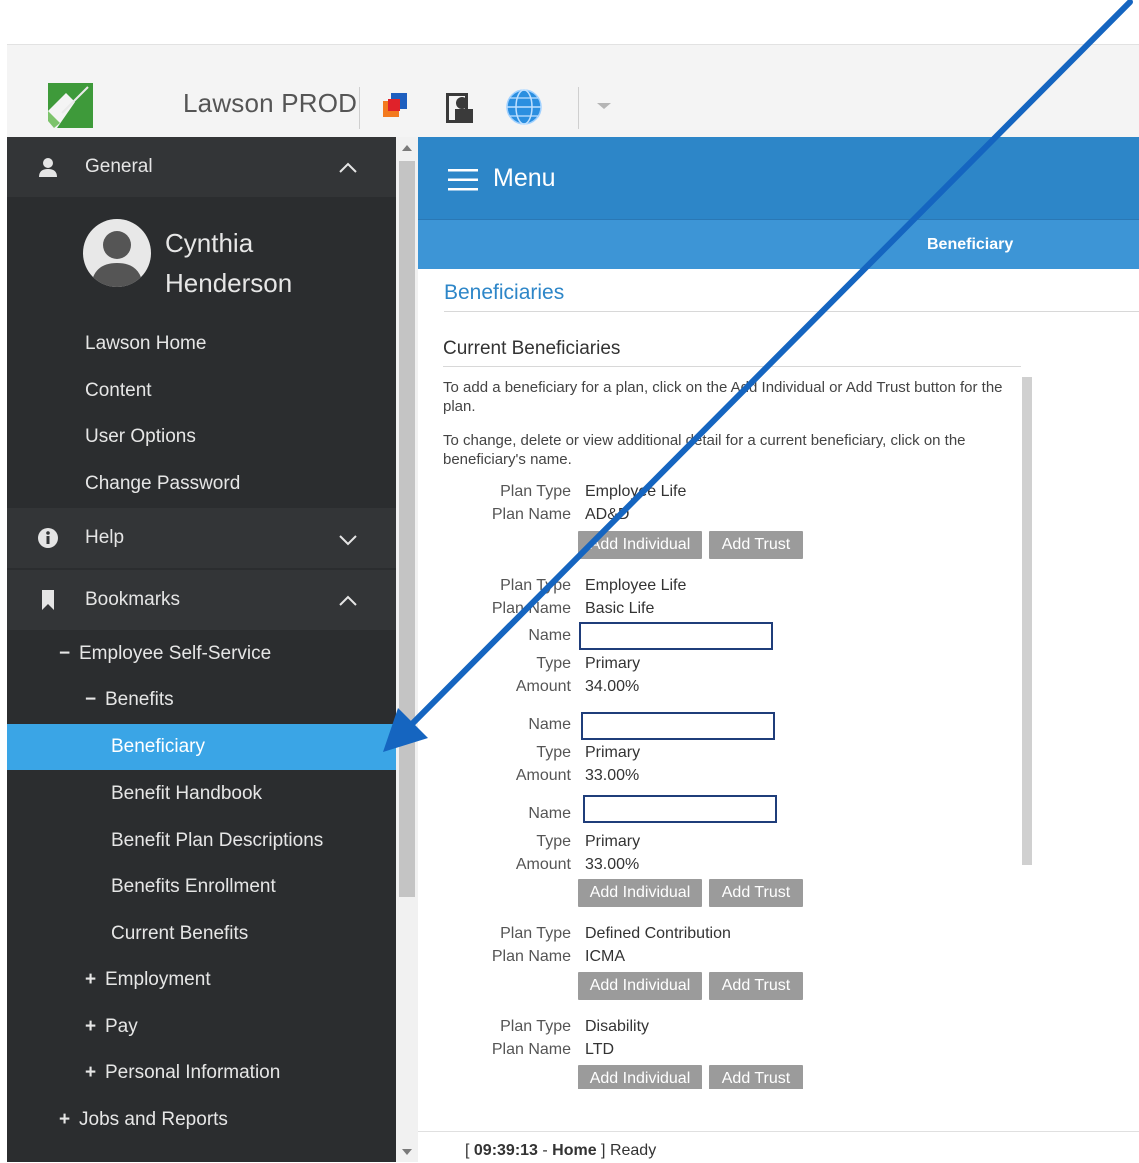 The image size is (1139, 1163). What do you see at coordinates (140, 436) in the screenshot?
I see `sidebar-item-label: User Options` at bounding box center [140, 436].